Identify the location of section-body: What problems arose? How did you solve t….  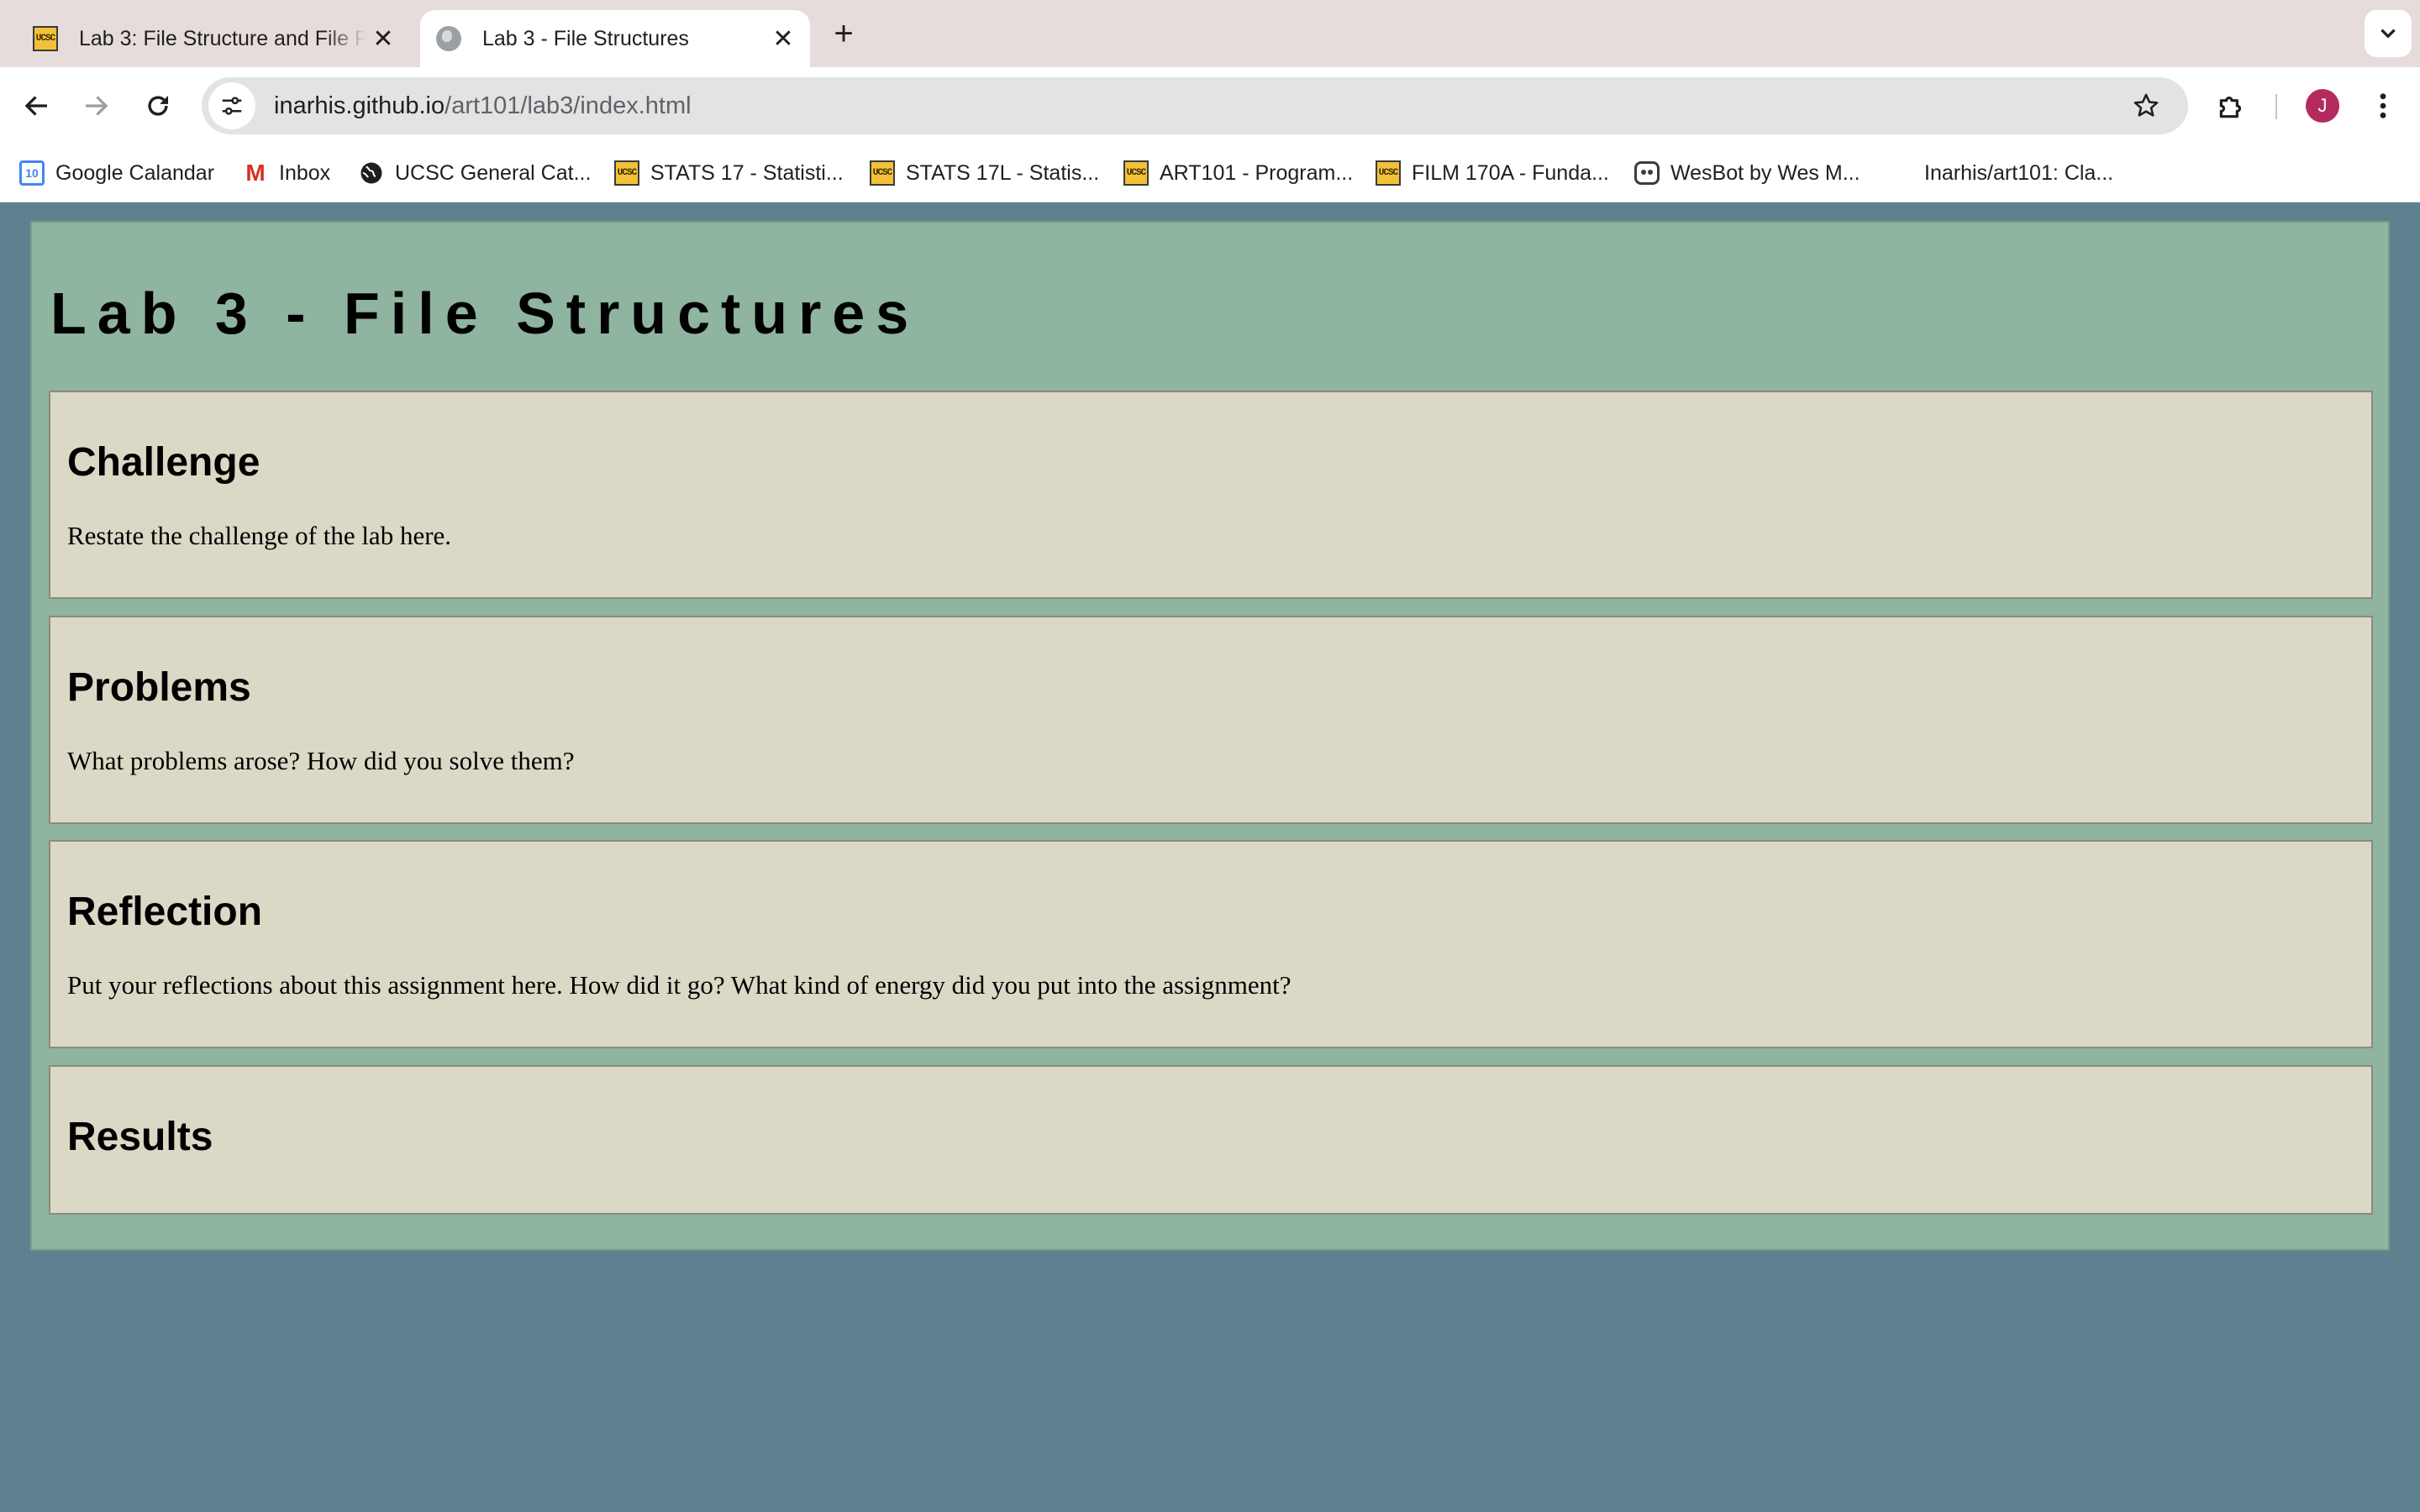
(321, 760).